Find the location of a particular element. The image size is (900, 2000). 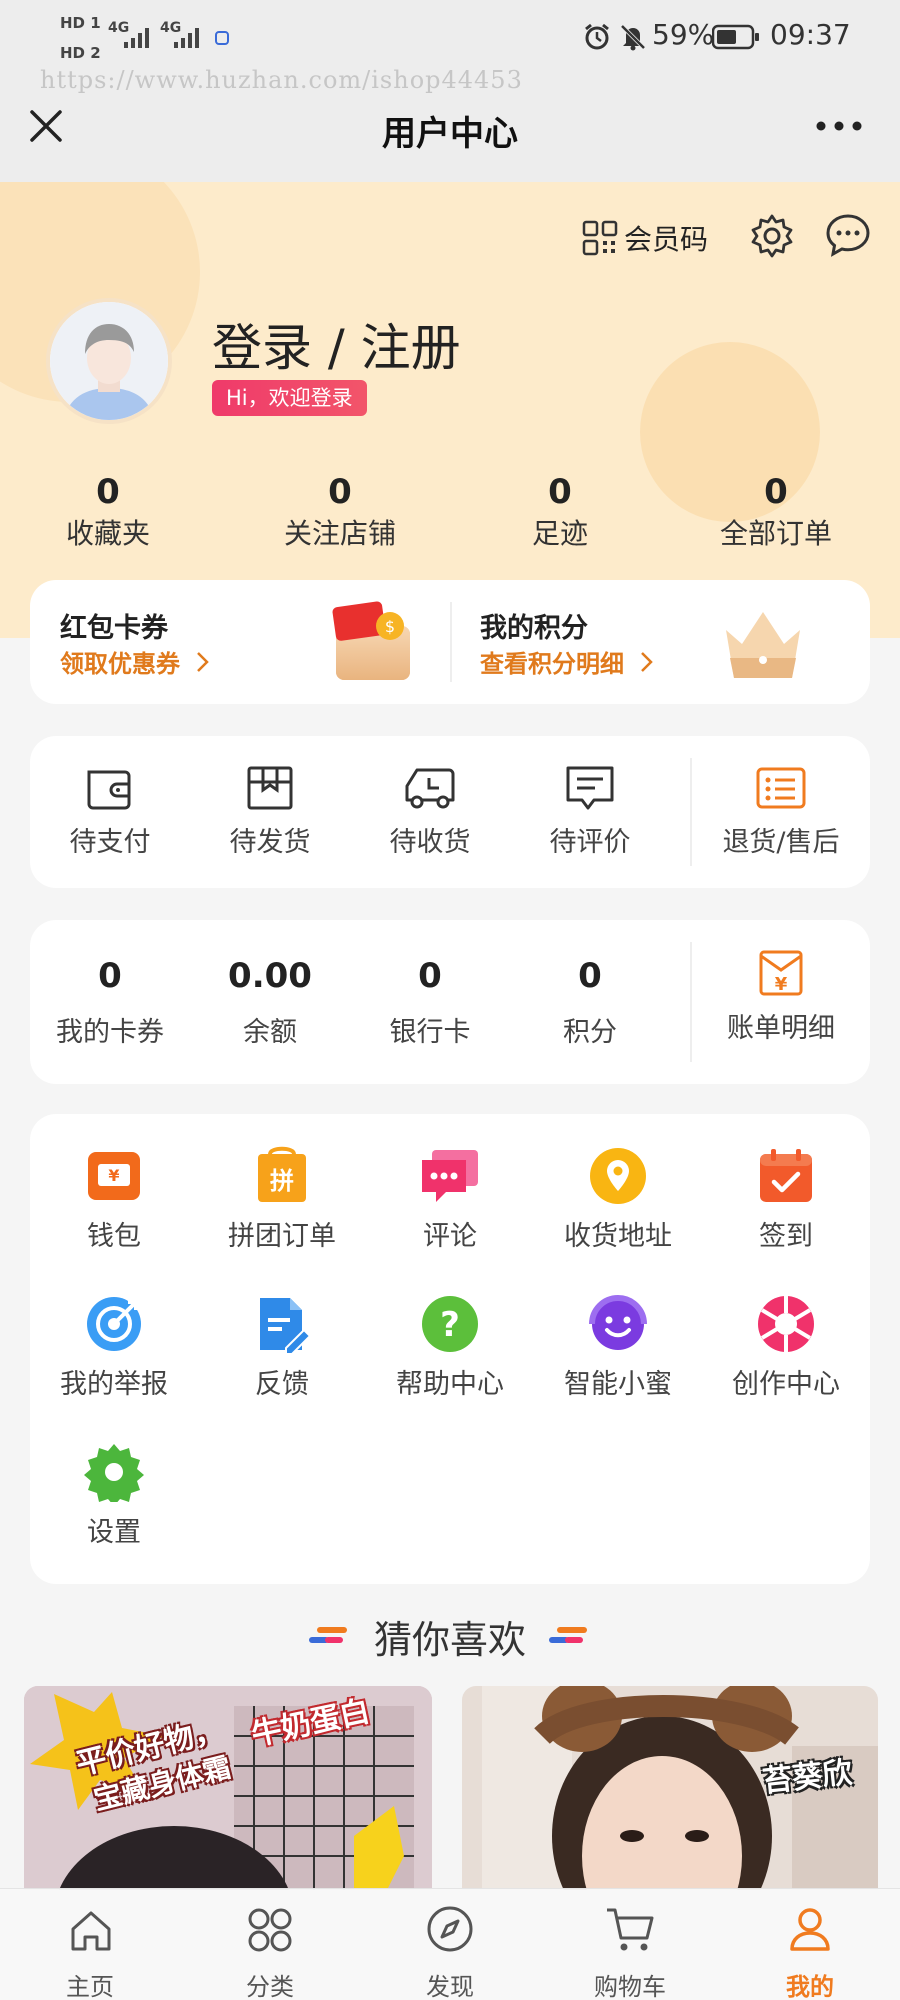

service-wallet: ¥ 钱包 is located at coordinates (114, 1199).